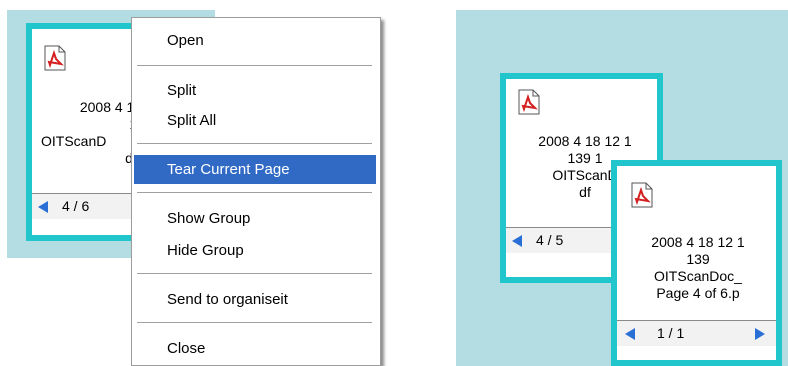  What do you see at coordinates (255, 169) in the screenshot?
I see `menu-item-tear-current-page: Tear Current Page` at bounding box center [255, 169].